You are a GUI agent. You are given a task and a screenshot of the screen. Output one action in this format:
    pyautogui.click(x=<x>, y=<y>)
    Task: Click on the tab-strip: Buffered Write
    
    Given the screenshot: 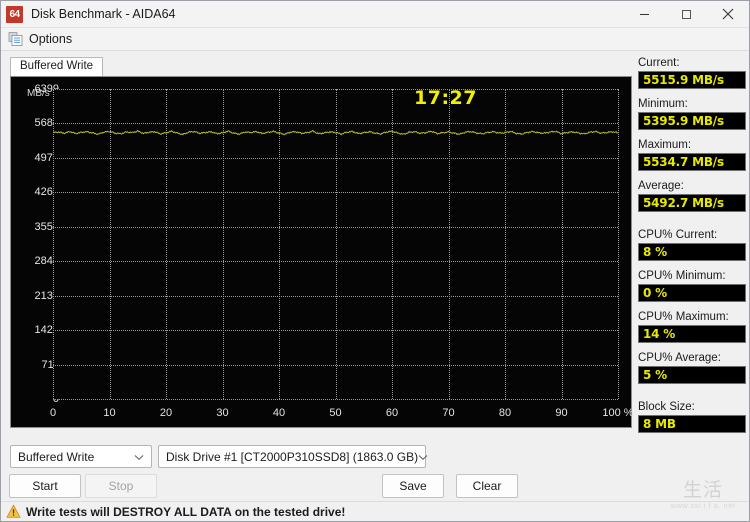 What is the action you would take?
    pyautogui.click(x=321, y=66)
    